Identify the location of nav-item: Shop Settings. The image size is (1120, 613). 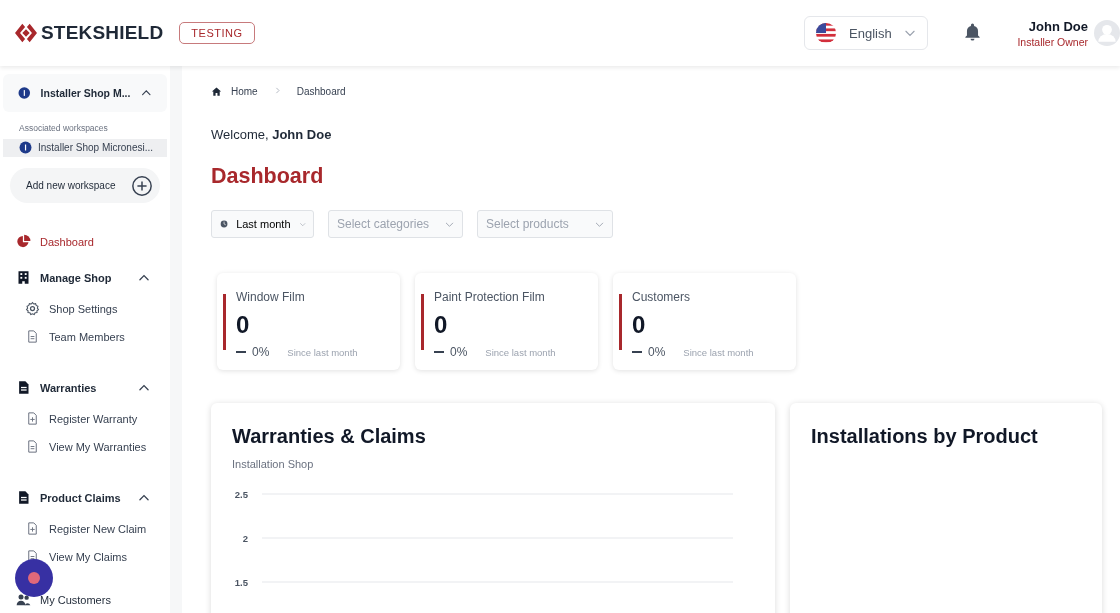
(85, 309).